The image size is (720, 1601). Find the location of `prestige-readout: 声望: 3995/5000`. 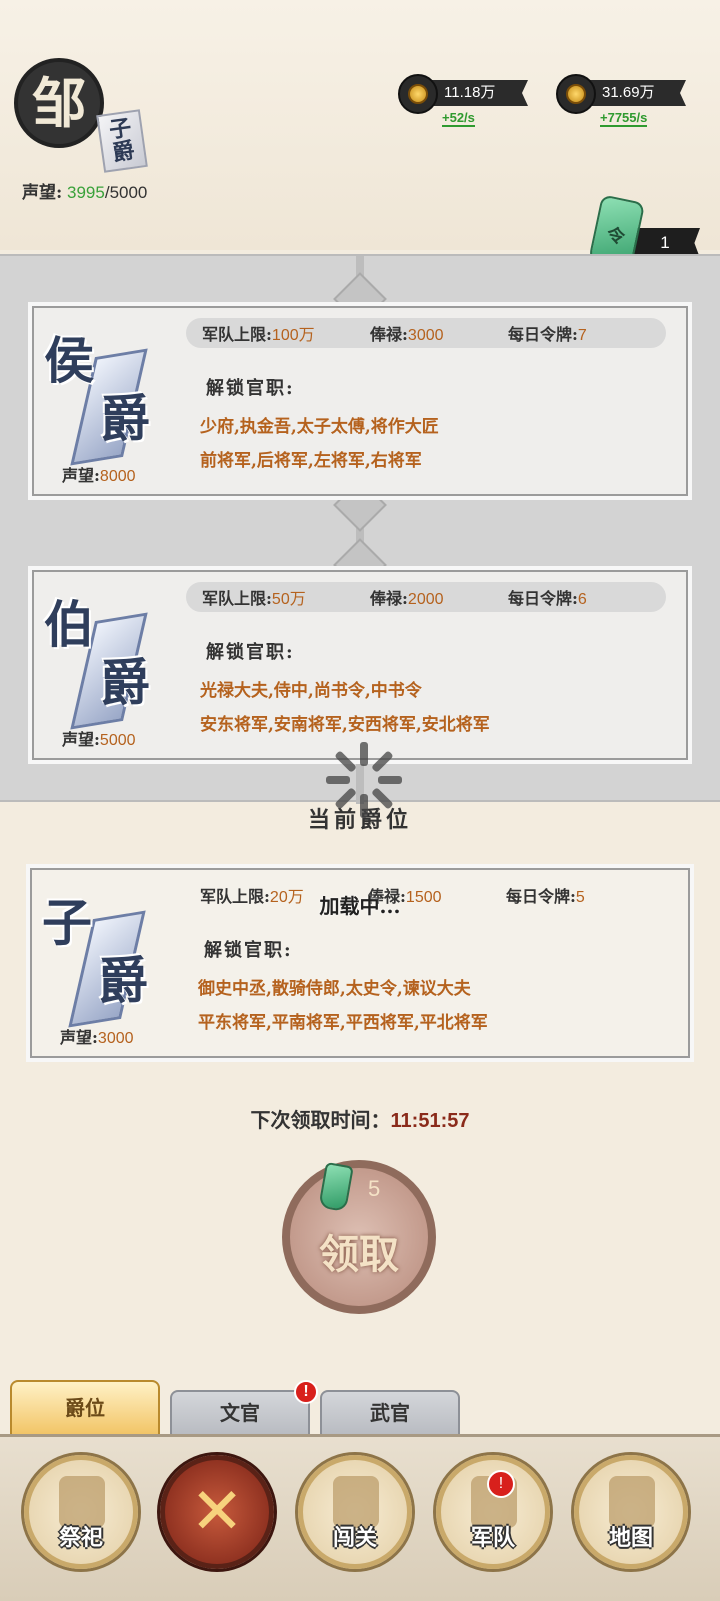

prestige-readout: 声望: 3995/5000 is located at coordinates (84, 190).